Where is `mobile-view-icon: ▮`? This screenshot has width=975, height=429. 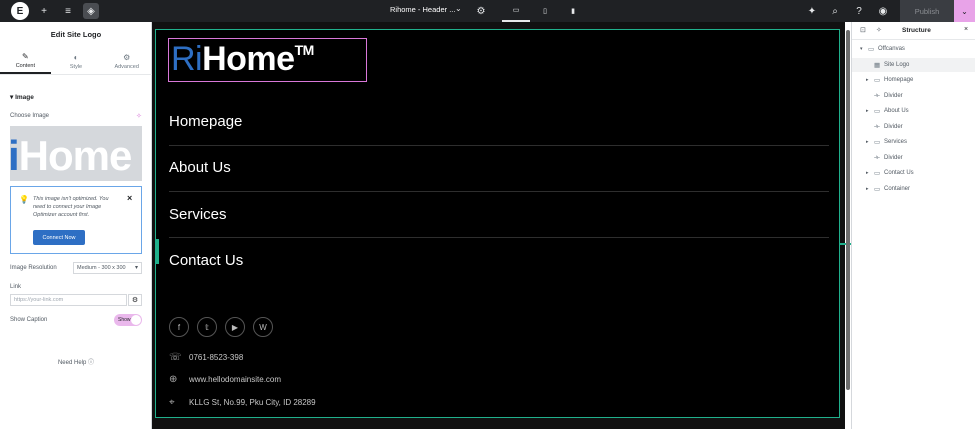
mobile-view-icon: ▮ is located at coordinates (573, 11).